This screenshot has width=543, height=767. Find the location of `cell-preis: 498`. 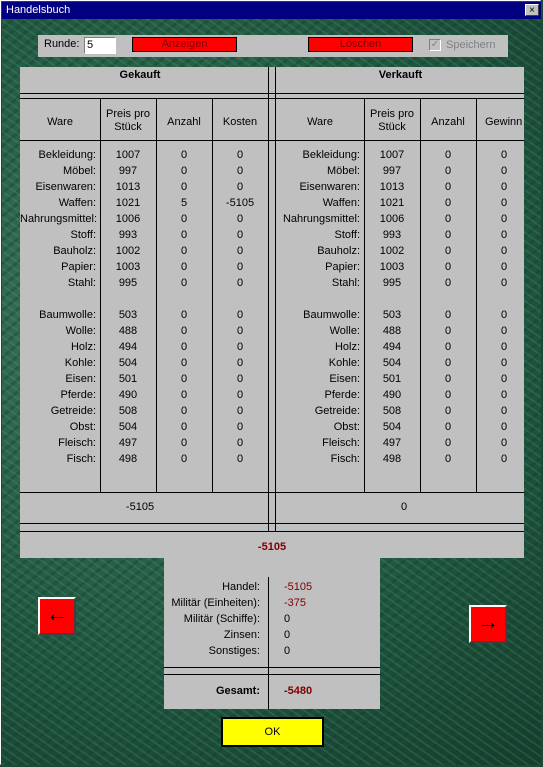

cell-preis: 498 is located at coordinates (128, 459).